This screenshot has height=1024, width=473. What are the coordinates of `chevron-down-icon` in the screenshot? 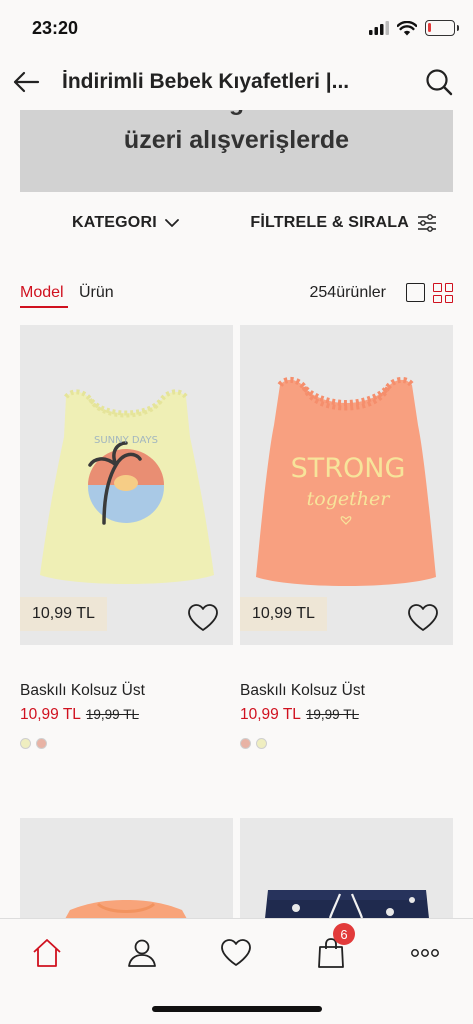 It's located at (171, 222).